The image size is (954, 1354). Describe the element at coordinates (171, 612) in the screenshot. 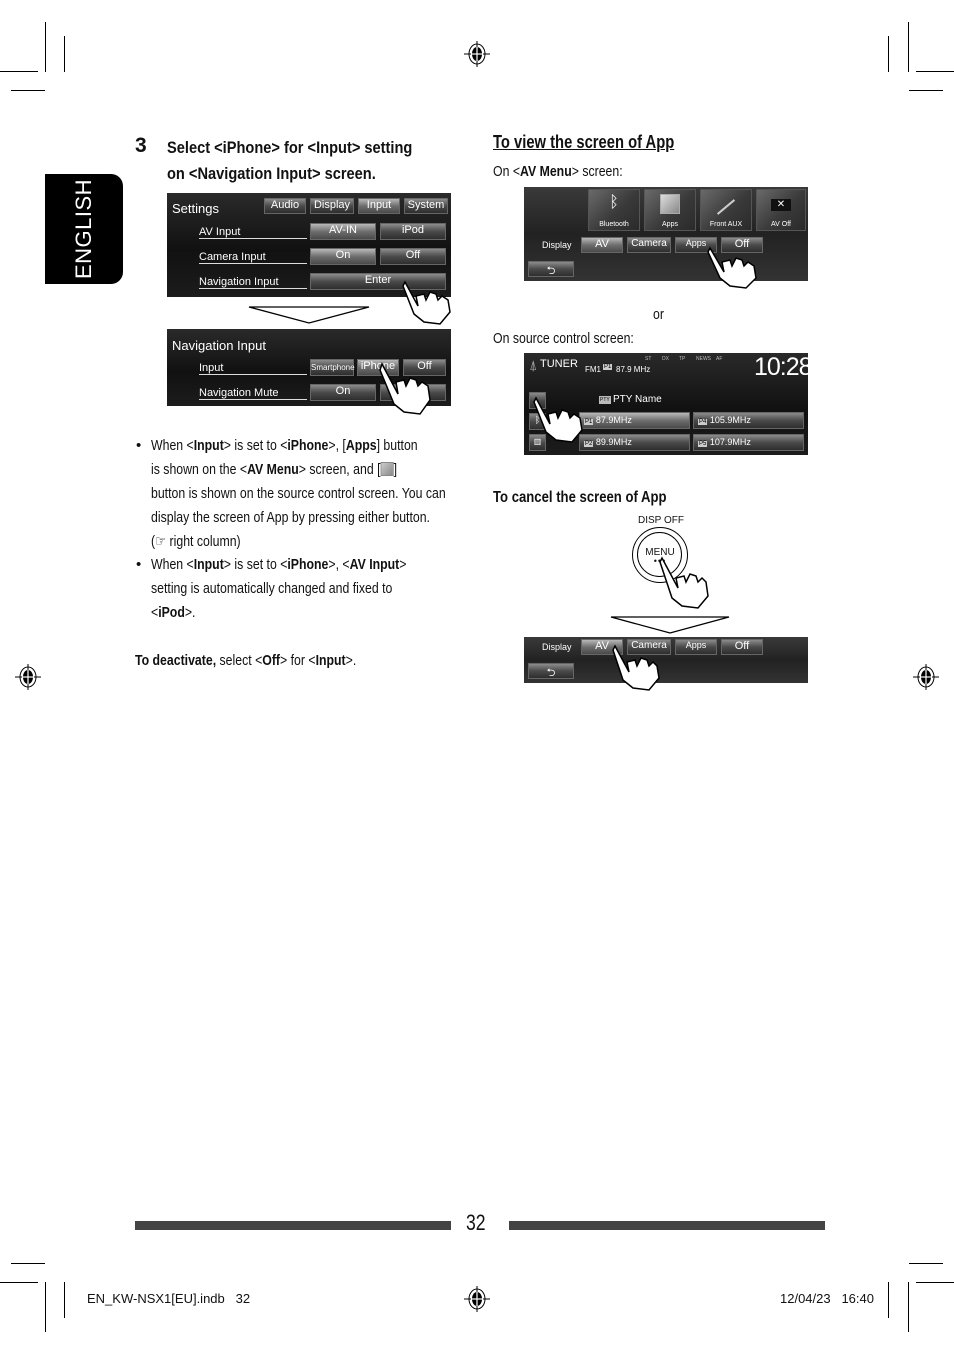

I see `bold-term: iPod` at that location.